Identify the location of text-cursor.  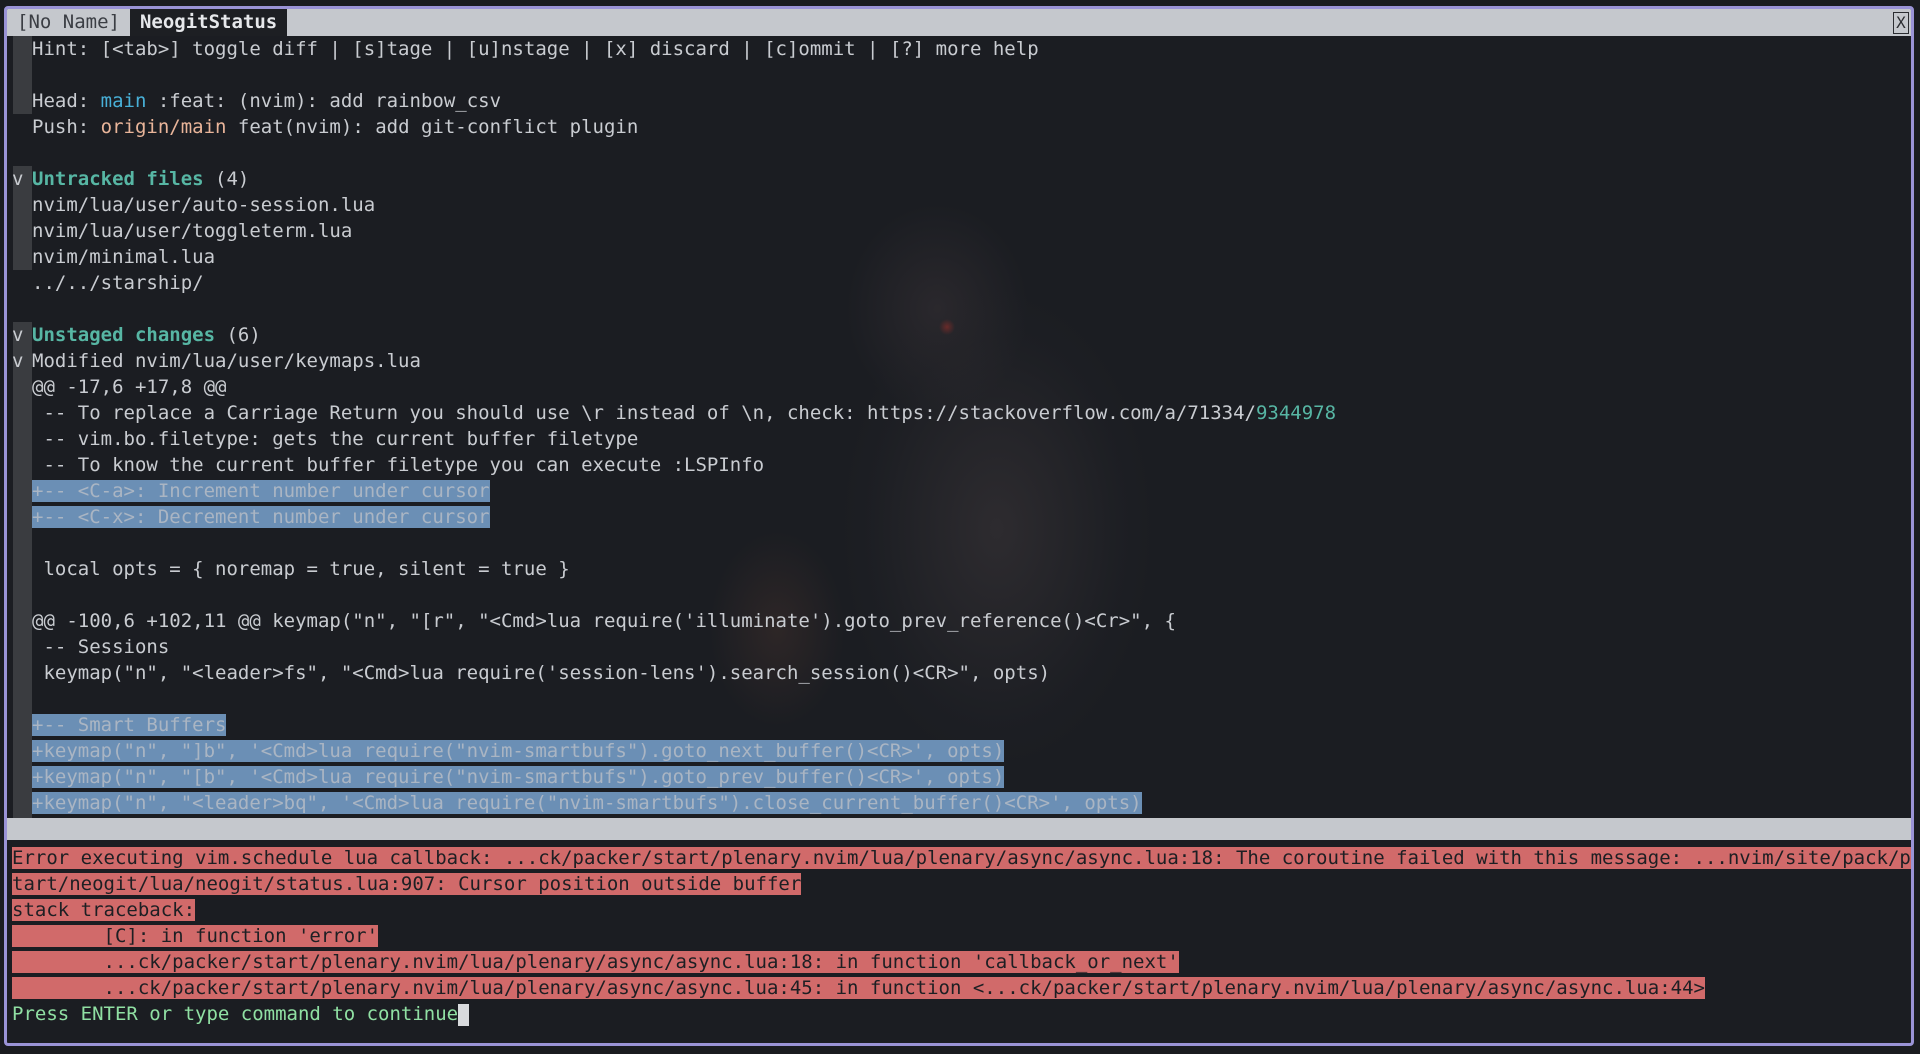
(464, 1014).